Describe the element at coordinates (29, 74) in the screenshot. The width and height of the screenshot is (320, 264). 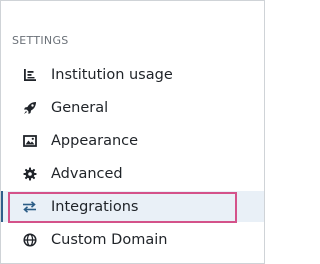
I see `chart-bars-icon` at that location.